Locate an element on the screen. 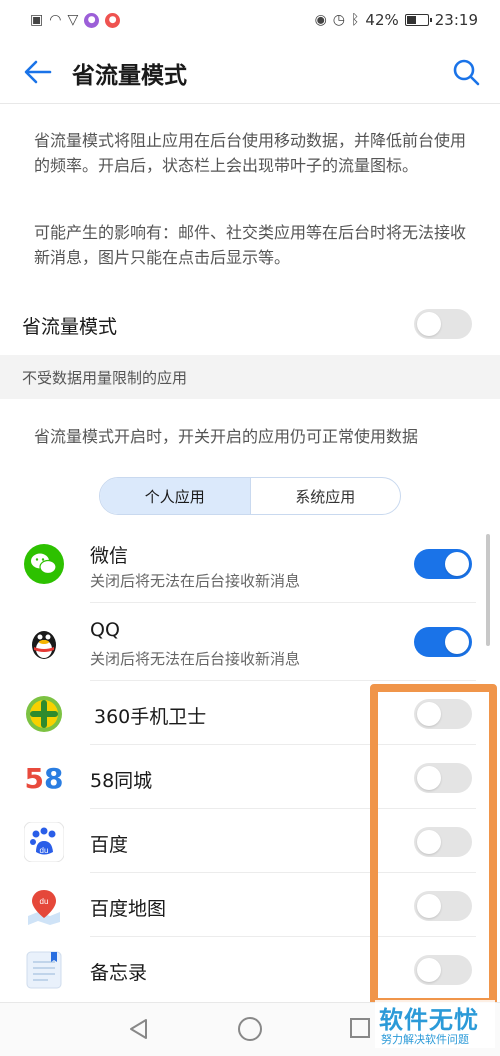  clock: 23:19 is located at coordinates (456, 20).